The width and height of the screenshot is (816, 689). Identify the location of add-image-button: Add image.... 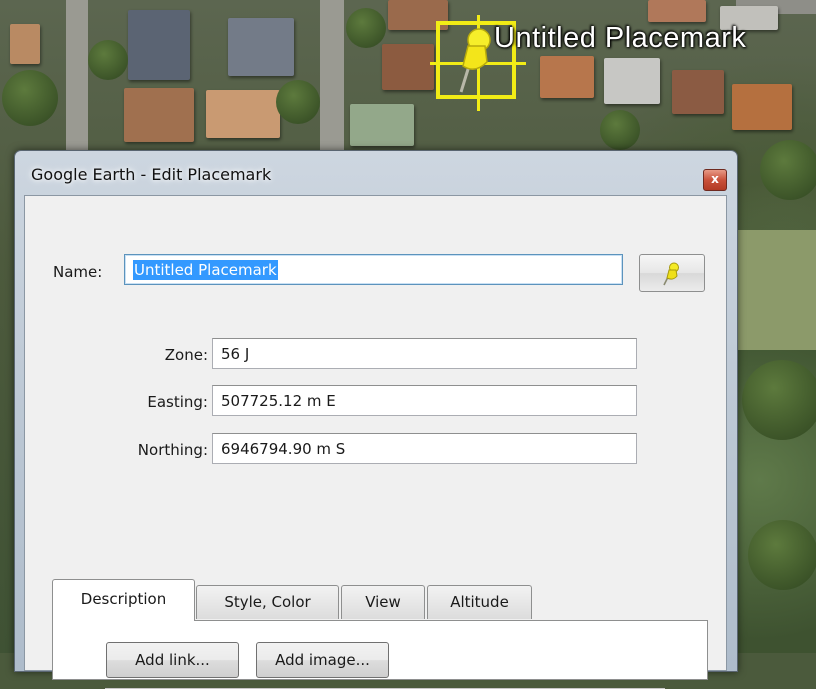
(322, 660).